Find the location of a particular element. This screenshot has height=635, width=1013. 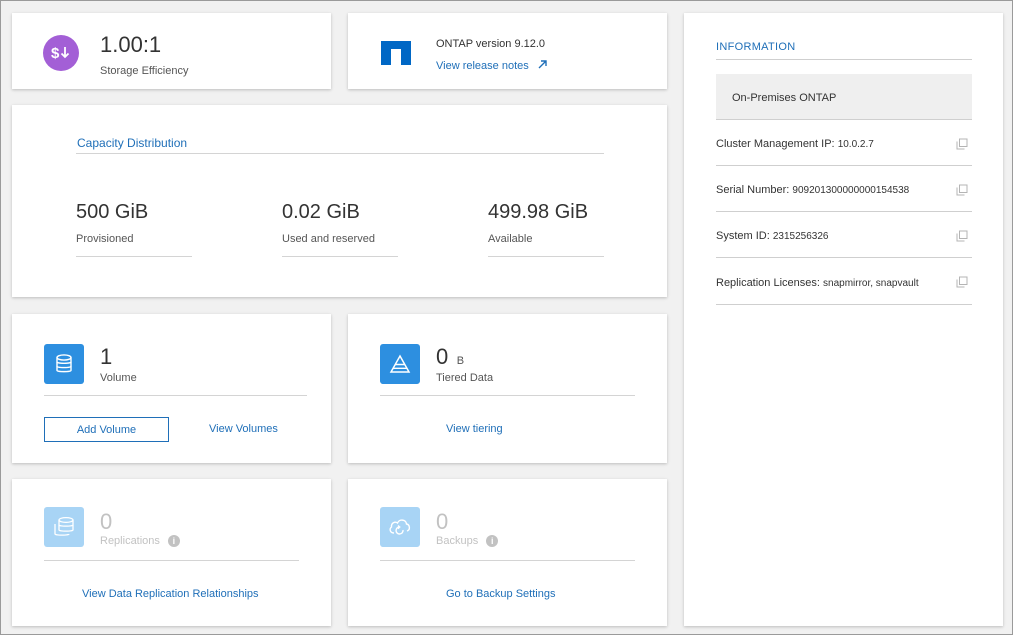

volume-label: Volume is located at coordinates (118, 378).